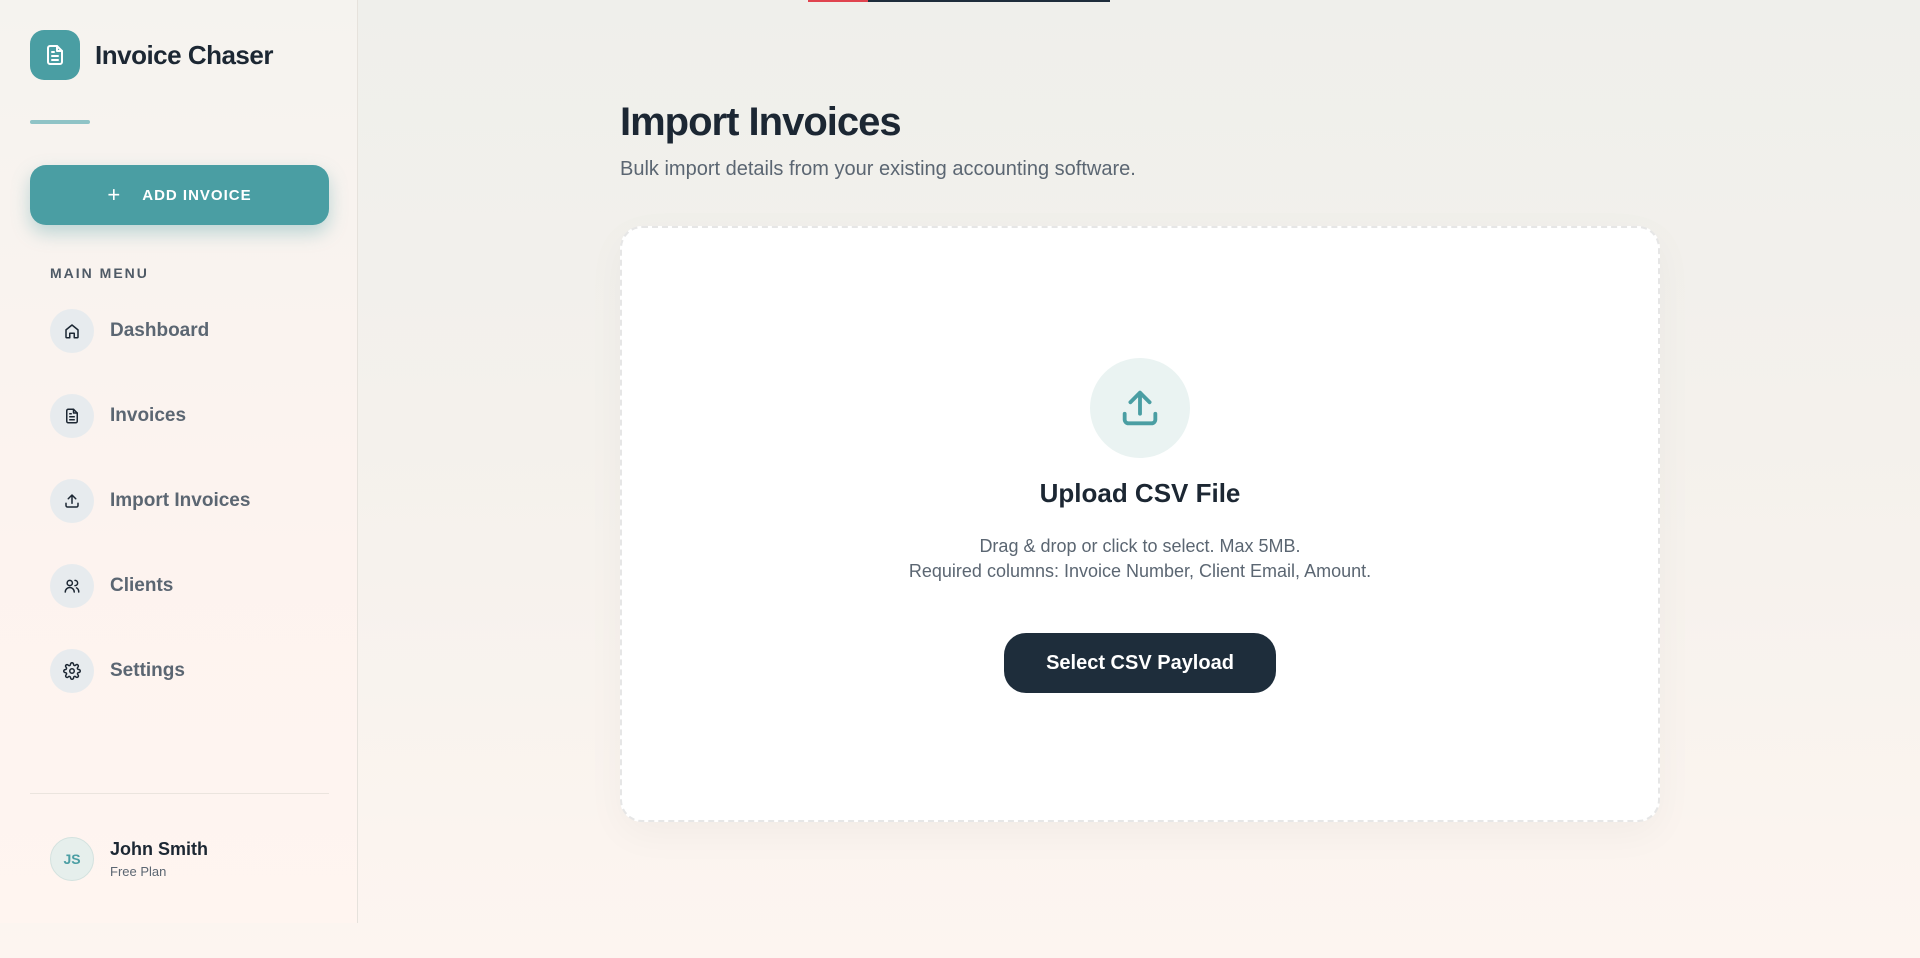 This screenshot has width=1920, height=958. Describe the element at coordinates (99, 273) in the screenshot. I see `main-menu-heading: MAIN MENU` at that location.